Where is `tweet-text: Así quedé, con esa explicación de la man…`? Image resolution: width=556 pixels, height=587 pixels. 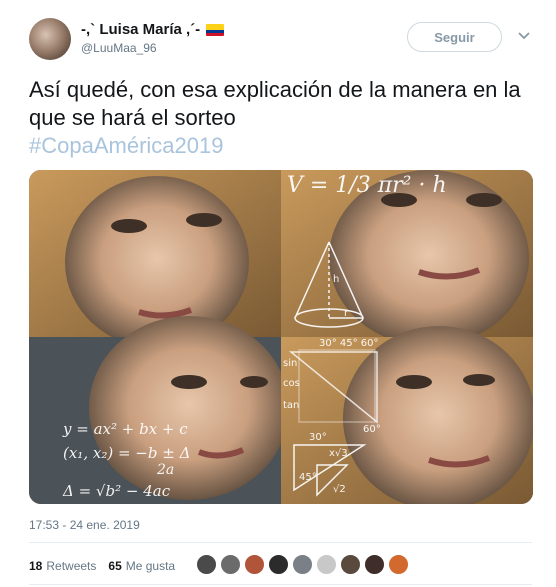
tweet-text: Así quedé, con esa explicación de la man… is located at coordinates (279, 118).